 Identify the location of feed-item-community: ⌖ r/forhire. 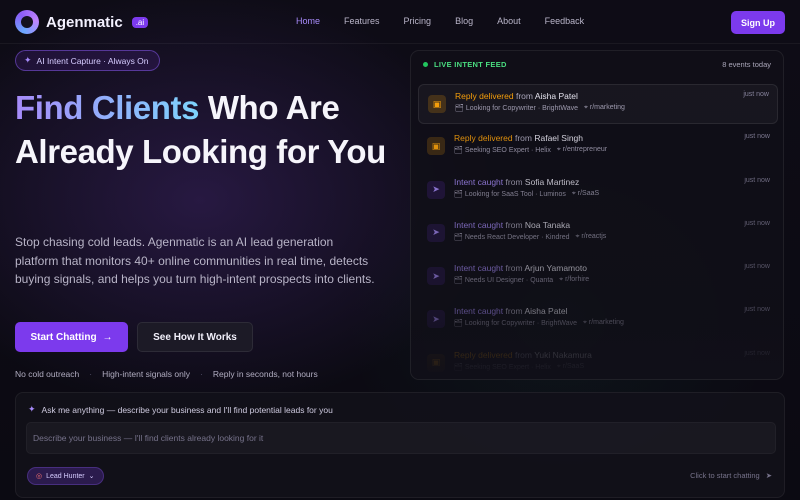
(574, 280).